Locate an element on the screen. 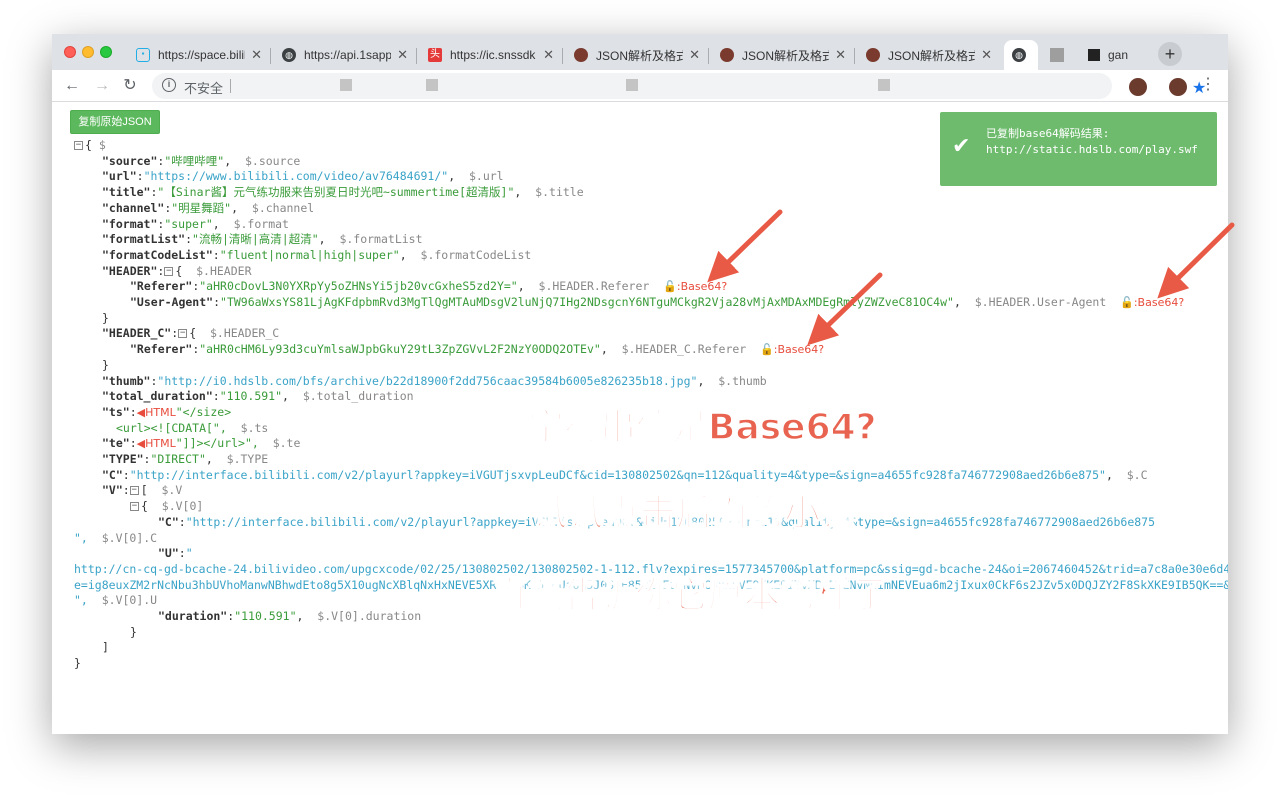 Image resolution: width=1280 pixels, height=800 pixels. arrow-to-user-agent is located at coordinates (1196, 260).